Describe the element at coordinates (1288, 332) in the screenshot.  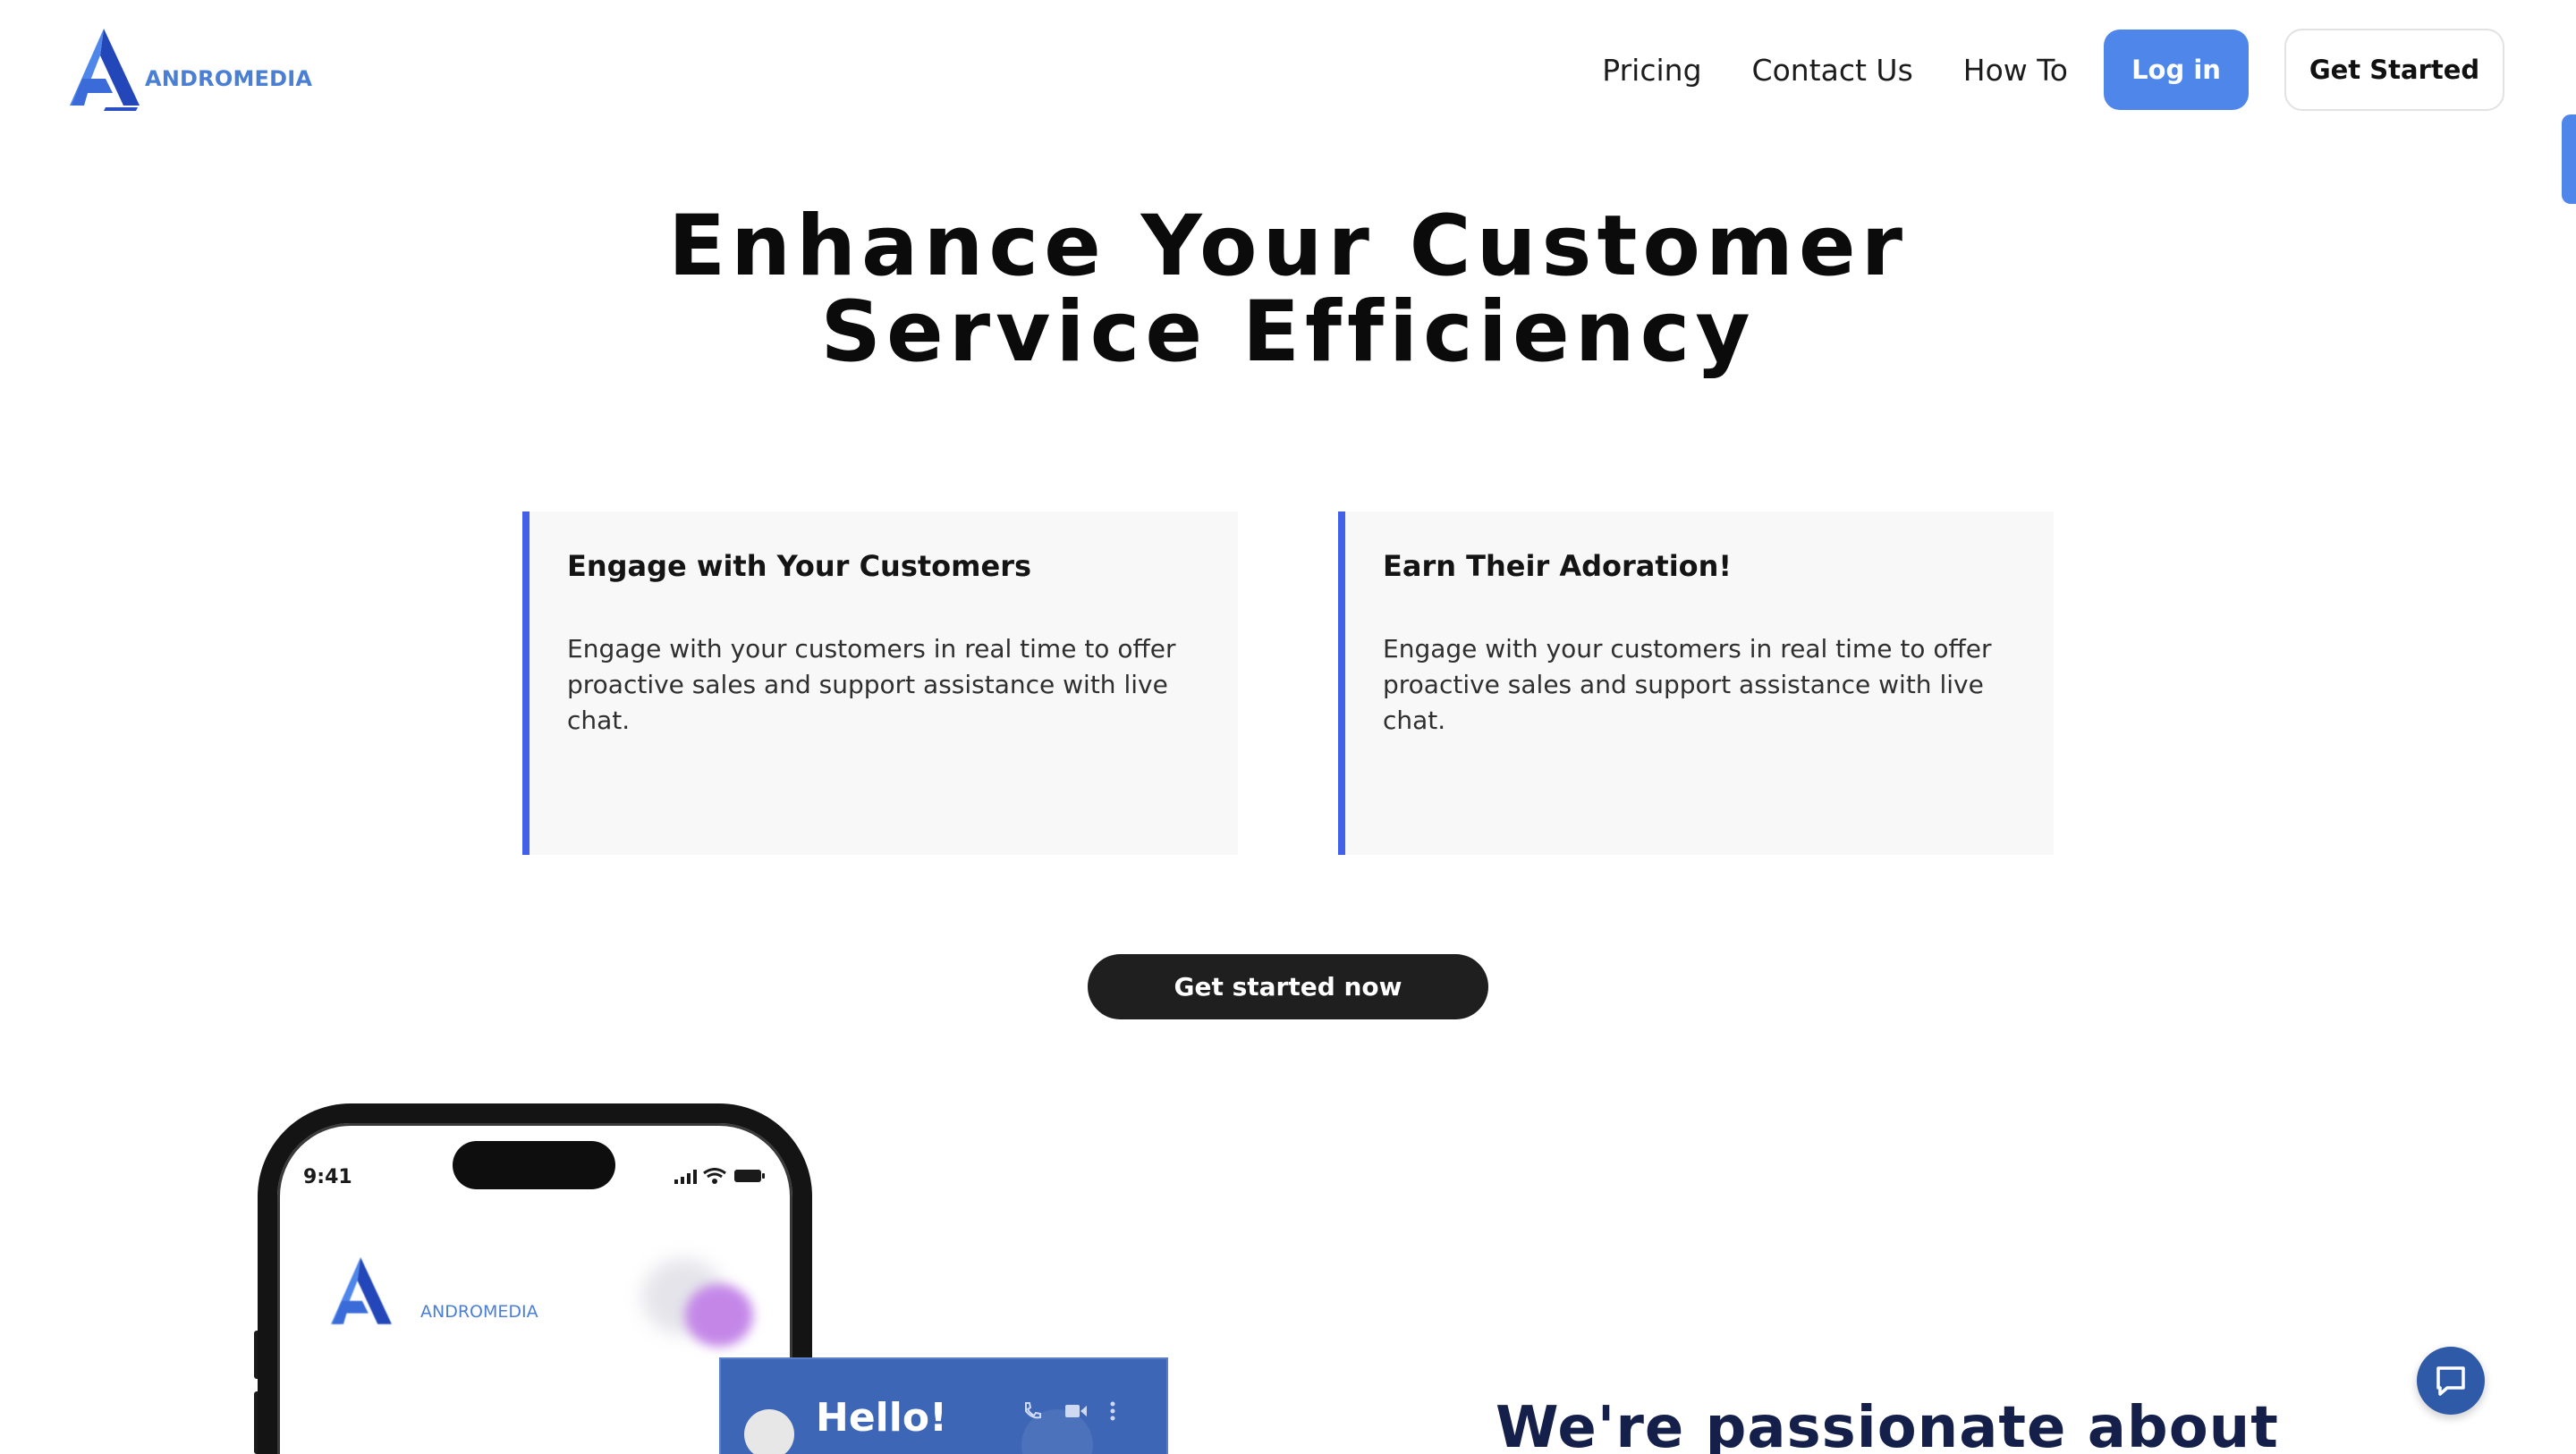
I see `hero-title-line-2: Service Efficiency` at that location.